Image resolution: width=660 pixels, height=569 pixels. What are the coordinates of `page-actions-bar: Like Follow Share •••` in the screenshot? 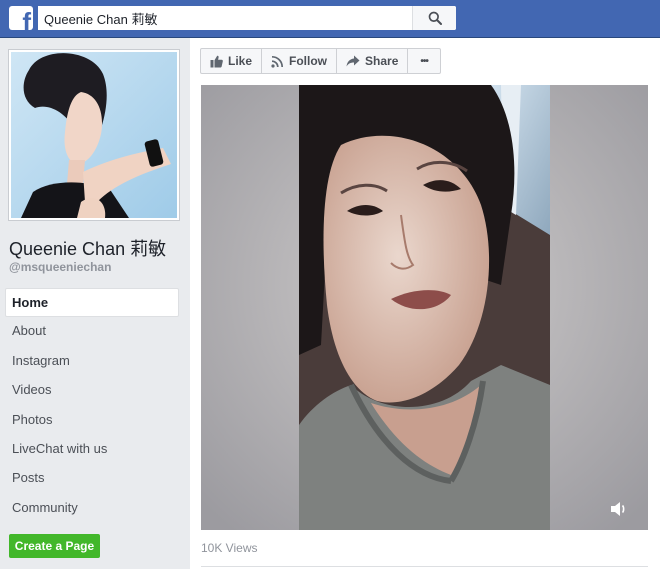 It's located at (320, 61).